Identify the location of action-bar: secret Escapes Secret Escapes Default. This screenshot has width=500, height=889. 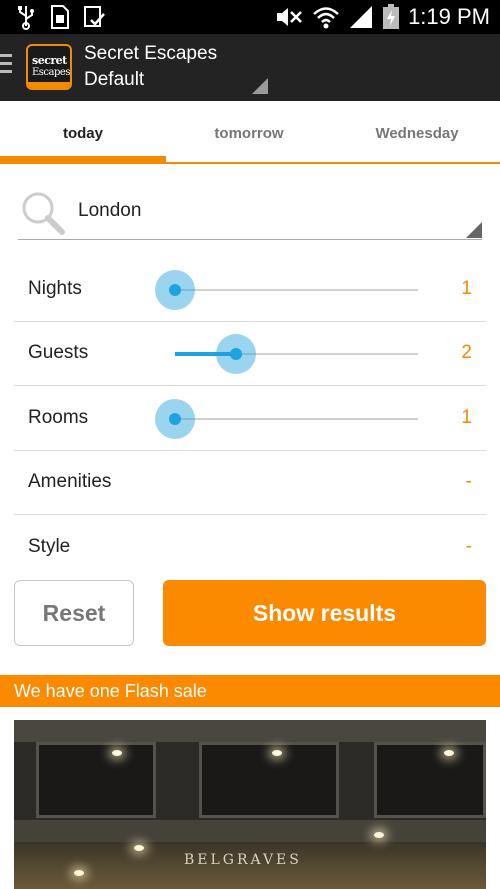
(250, 67).